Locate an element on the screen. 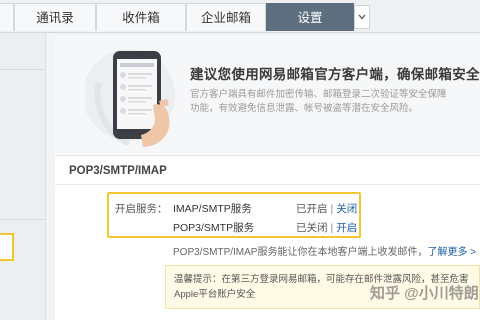 This screenshot has height=320, width=480. tab-edge is located at coordinates (7, 17).